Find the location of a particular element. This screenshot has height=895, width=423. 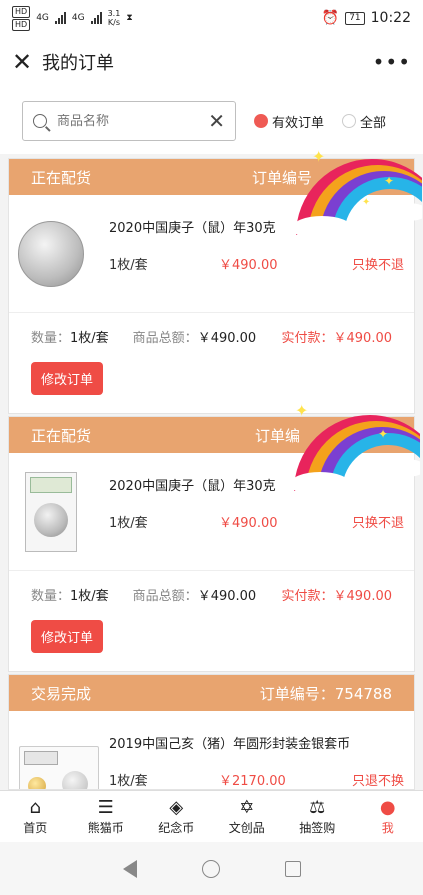

panda-coin-icon: ☰ is located at coordinates (105, 807).